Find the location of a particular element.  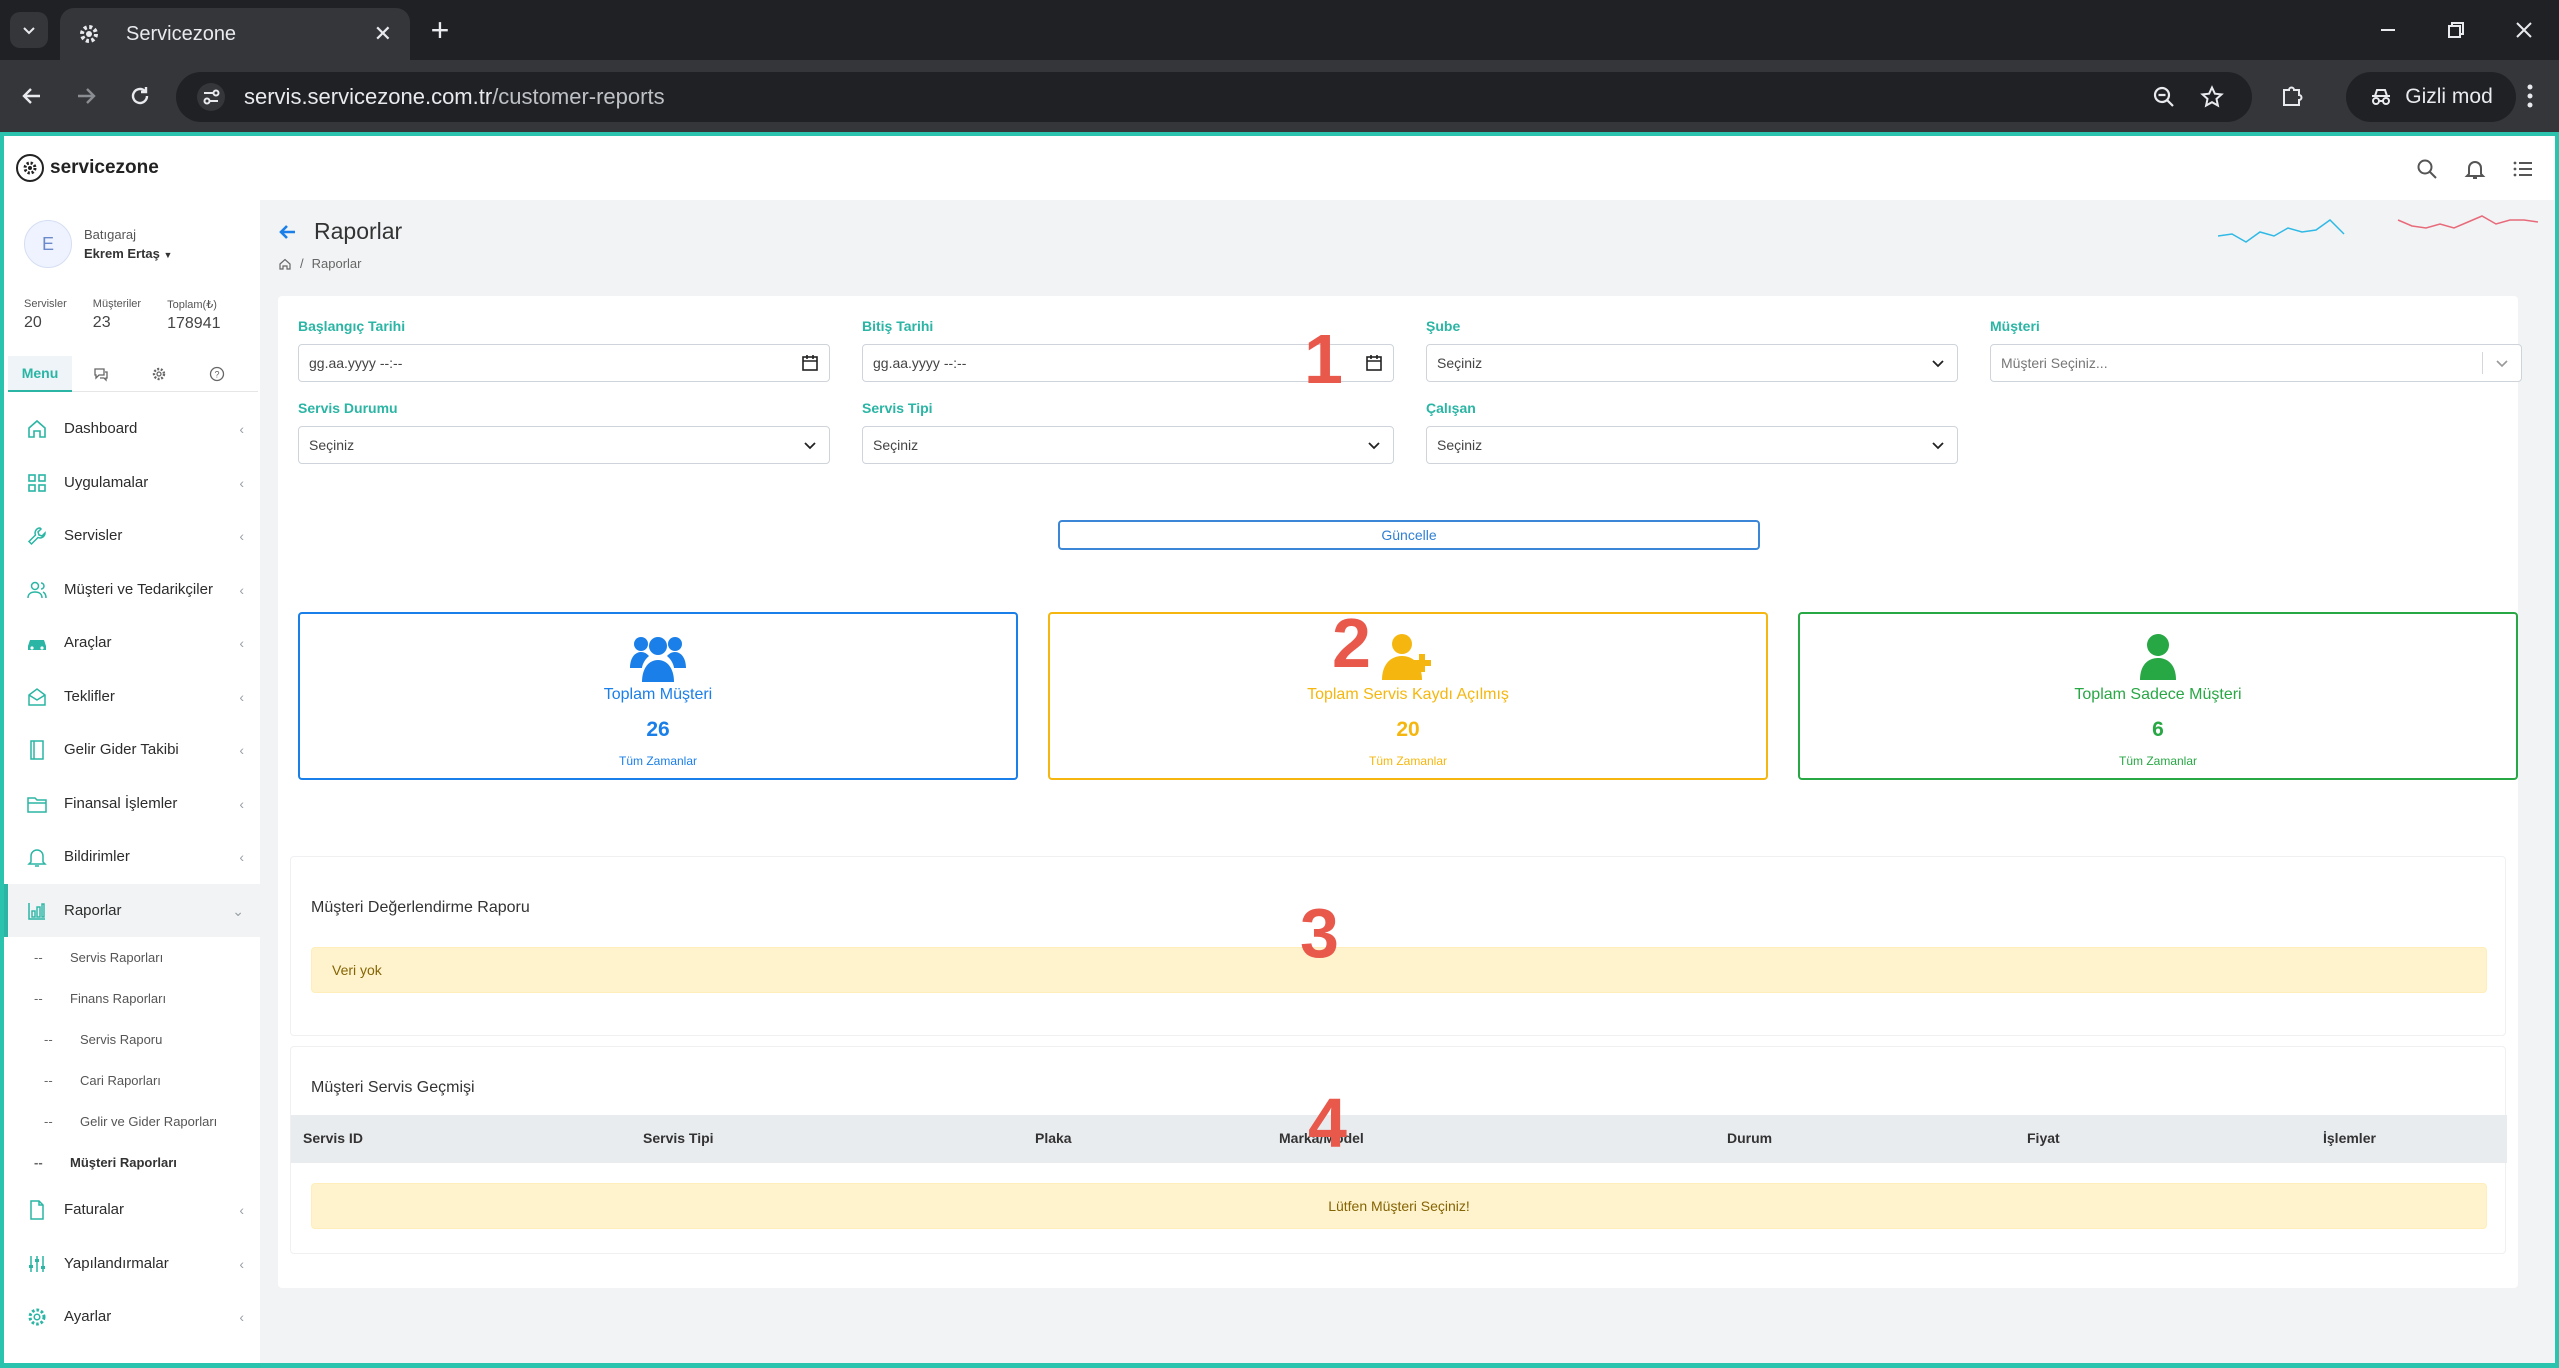

sidebar-item-services: Servisler ‹ is located at coordinates (132, 536).